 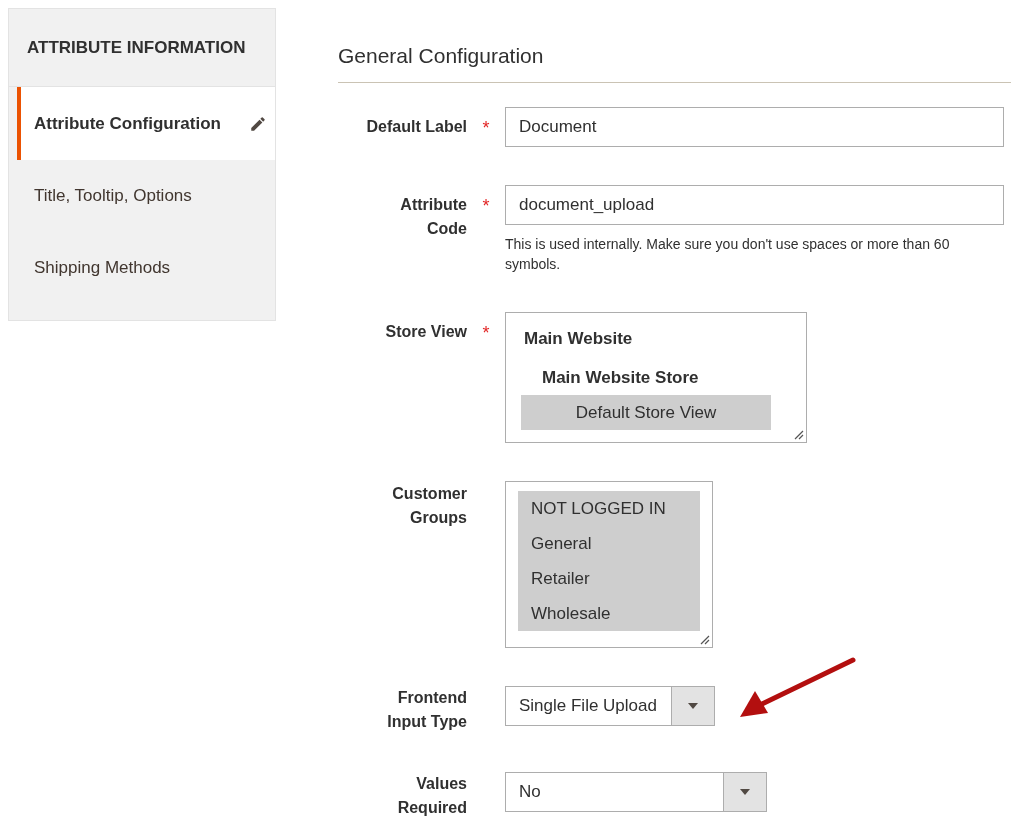 What do you see at coordinates (433, 217) in the screenshot?
I see `field-label: Attribute Code` at bounding box center [433, 217].